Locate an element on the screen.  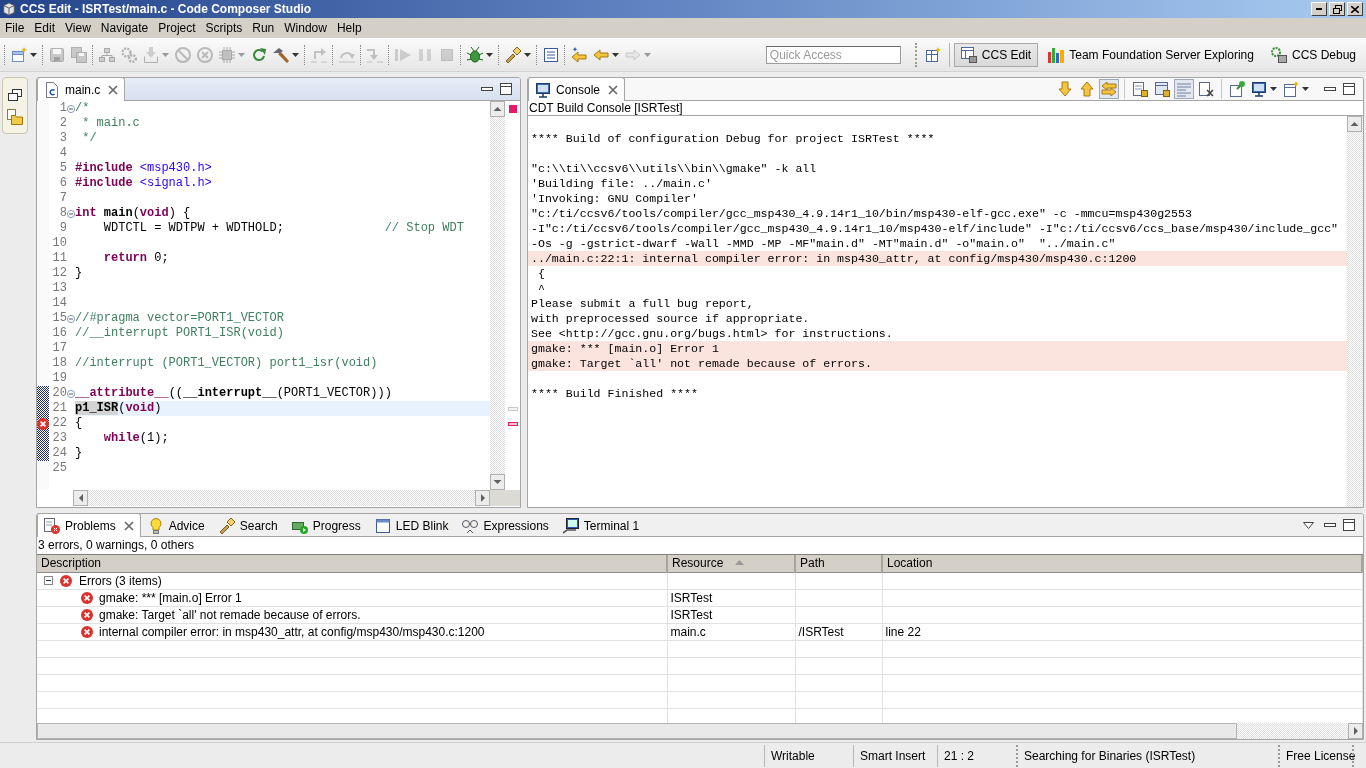
flashlight-icon is located at coordinates (513, 54).